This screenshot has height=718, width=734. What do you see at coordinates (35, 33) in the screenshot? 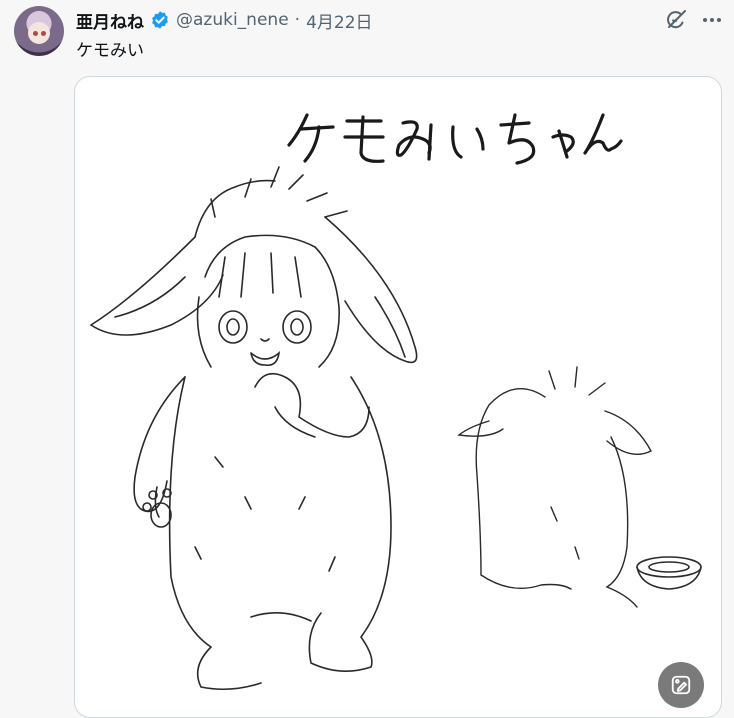
I see `avatar-eye-left` at bounding box center [35, 33].